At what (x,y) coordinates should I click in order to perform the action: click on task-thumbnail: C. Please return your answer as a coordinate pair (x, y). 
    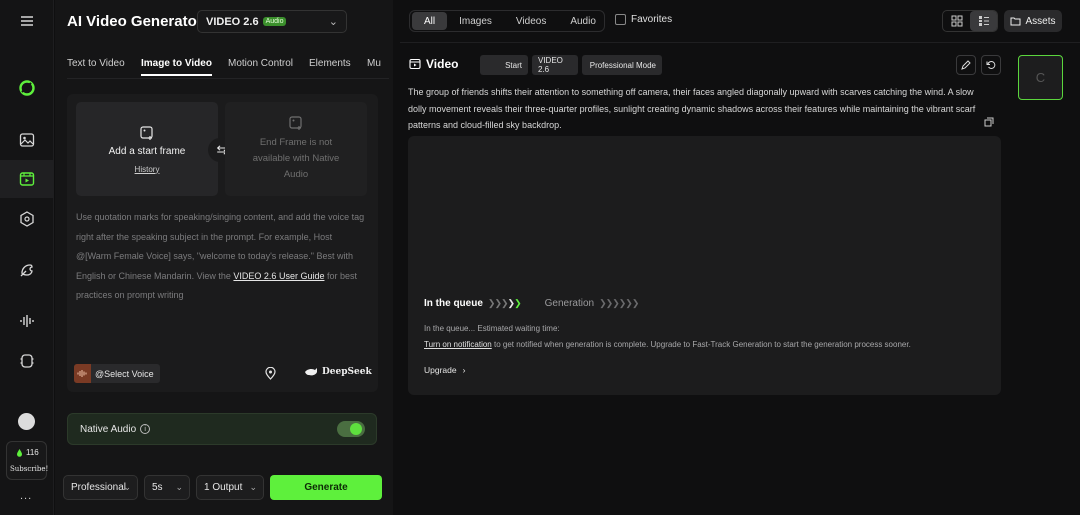
    Looking at the image, I should click on (1040, 77).